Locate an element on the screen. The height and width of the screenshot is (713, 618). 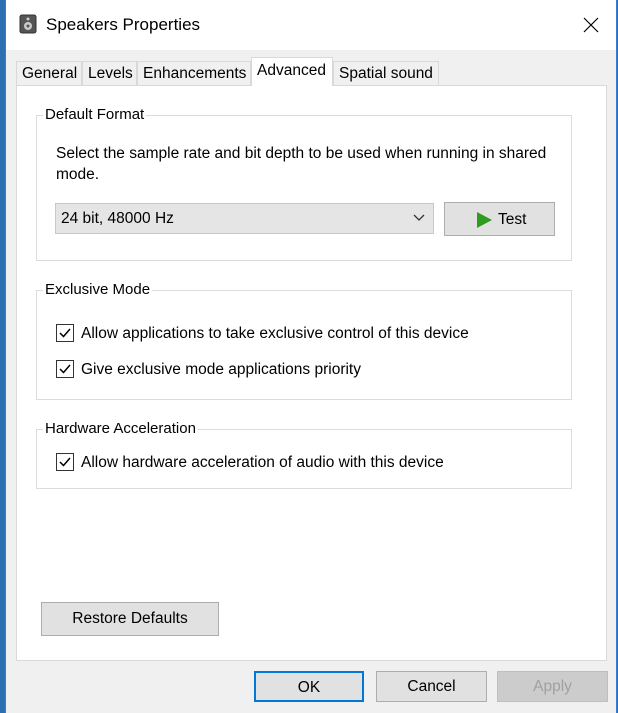
format-dropdown-value: 24 bit, 48000 Hz is located at coordinates (117, 218).